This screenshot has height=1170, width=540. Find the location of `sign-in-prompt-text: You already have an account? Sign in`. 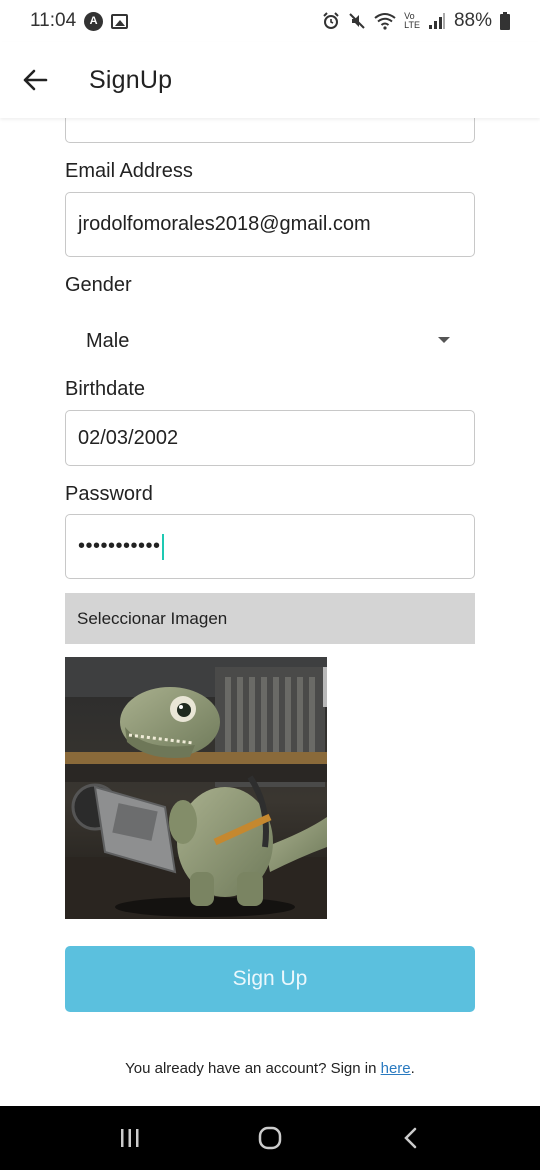

sign-in-prompt-text: You already have an account? Sign in is located at coordinates (253, 1068).